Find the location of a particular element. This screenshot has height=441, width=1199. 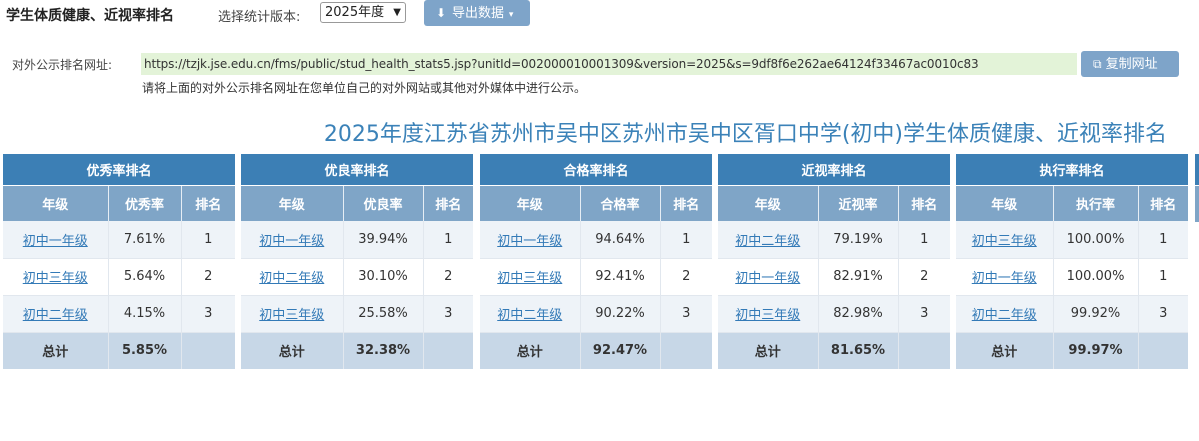

table-row: 初中三年级 82.98% 3 is located at coordinates (834, 314).